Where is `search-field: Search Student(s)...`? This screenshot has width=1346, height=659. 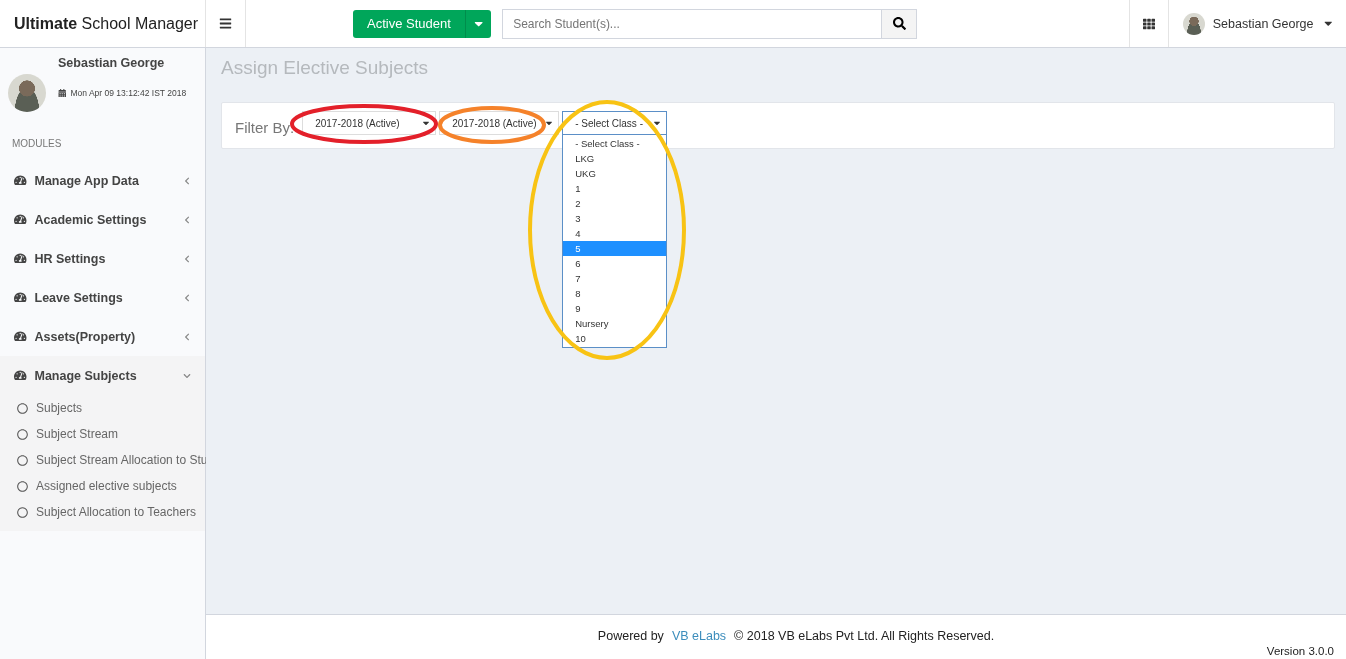
search-field: Search Student(s)... is located at coordinates (692, 23).